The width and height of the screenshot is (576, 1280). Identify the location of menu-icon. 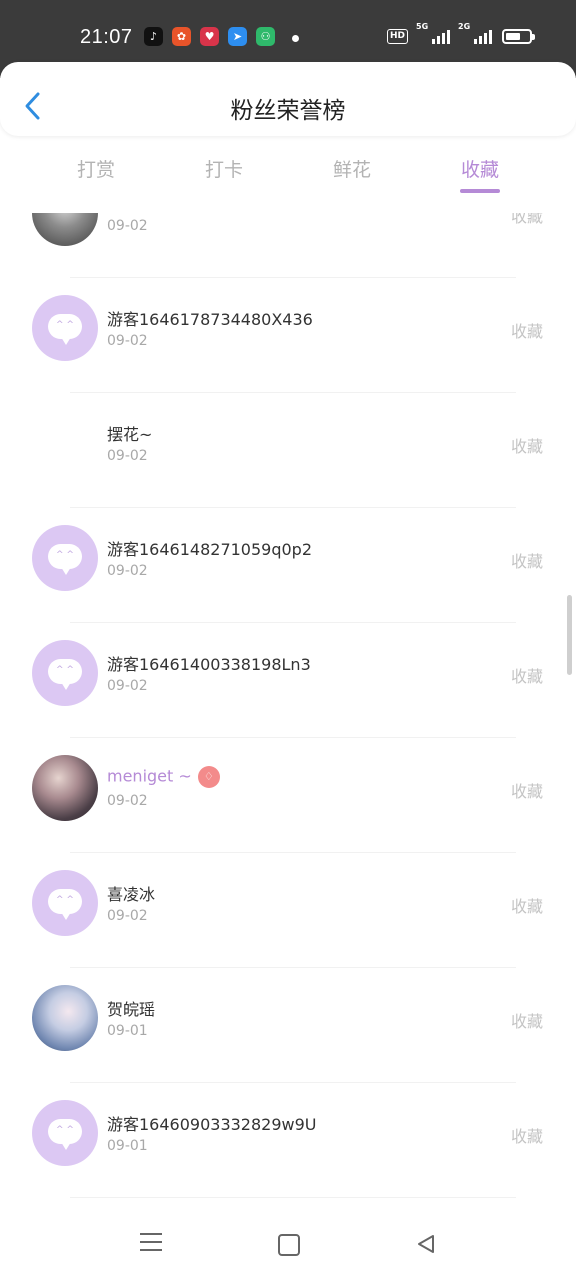
(151, 1245).